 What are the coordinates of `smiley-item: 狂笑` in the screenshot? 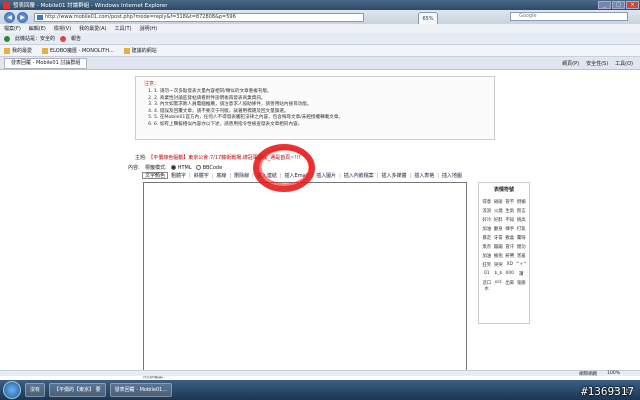 It's located at (487, 265).